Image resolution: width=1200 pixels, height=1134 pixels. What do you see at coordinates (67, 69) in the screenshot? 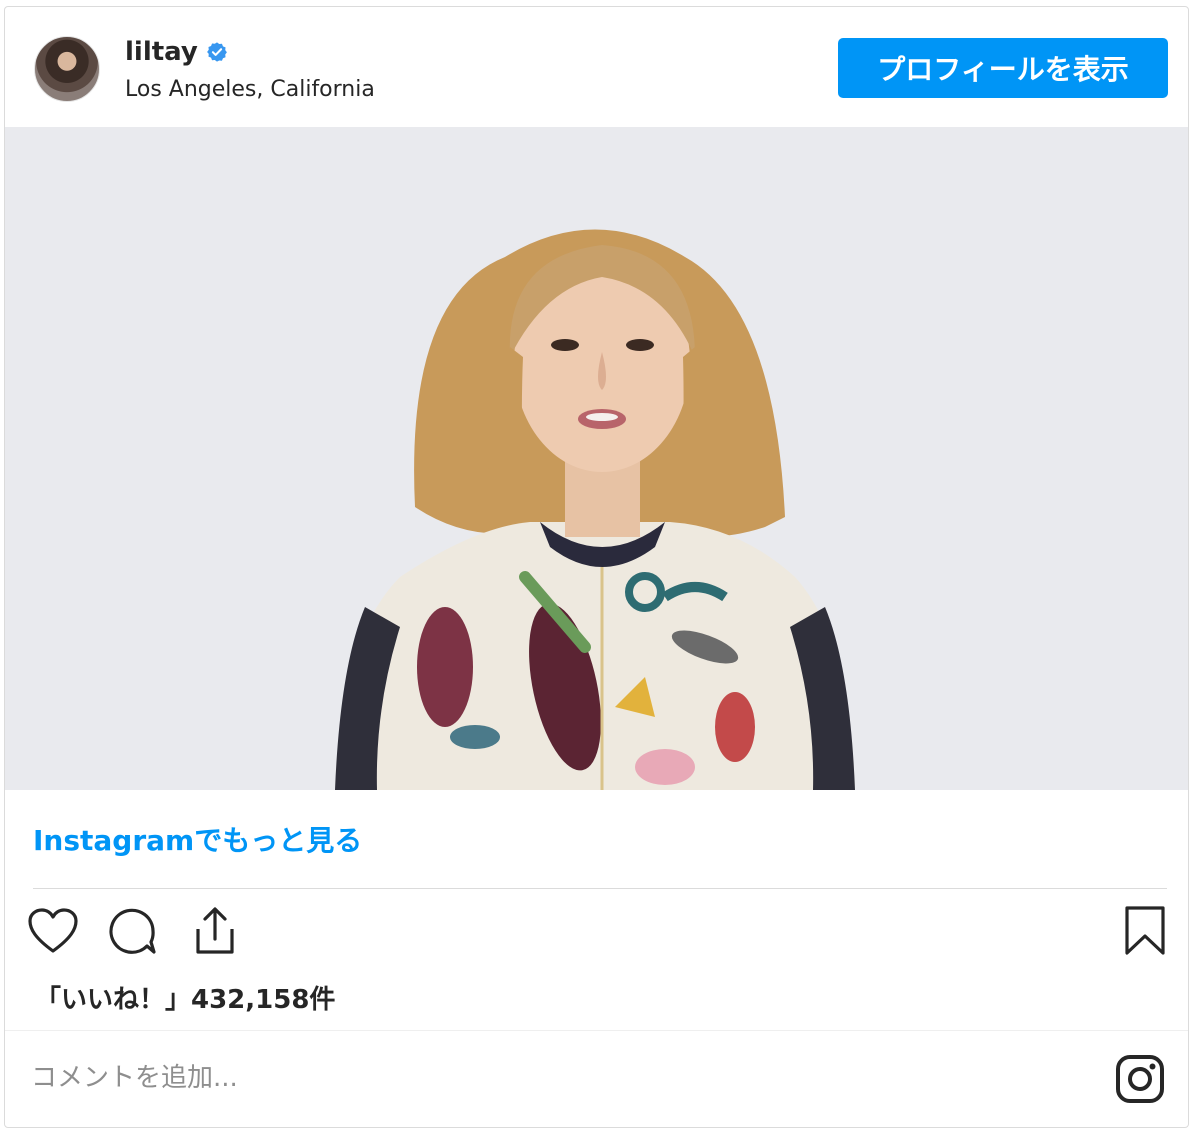
I see `profile-avatar` at bounding box center [67, 69].